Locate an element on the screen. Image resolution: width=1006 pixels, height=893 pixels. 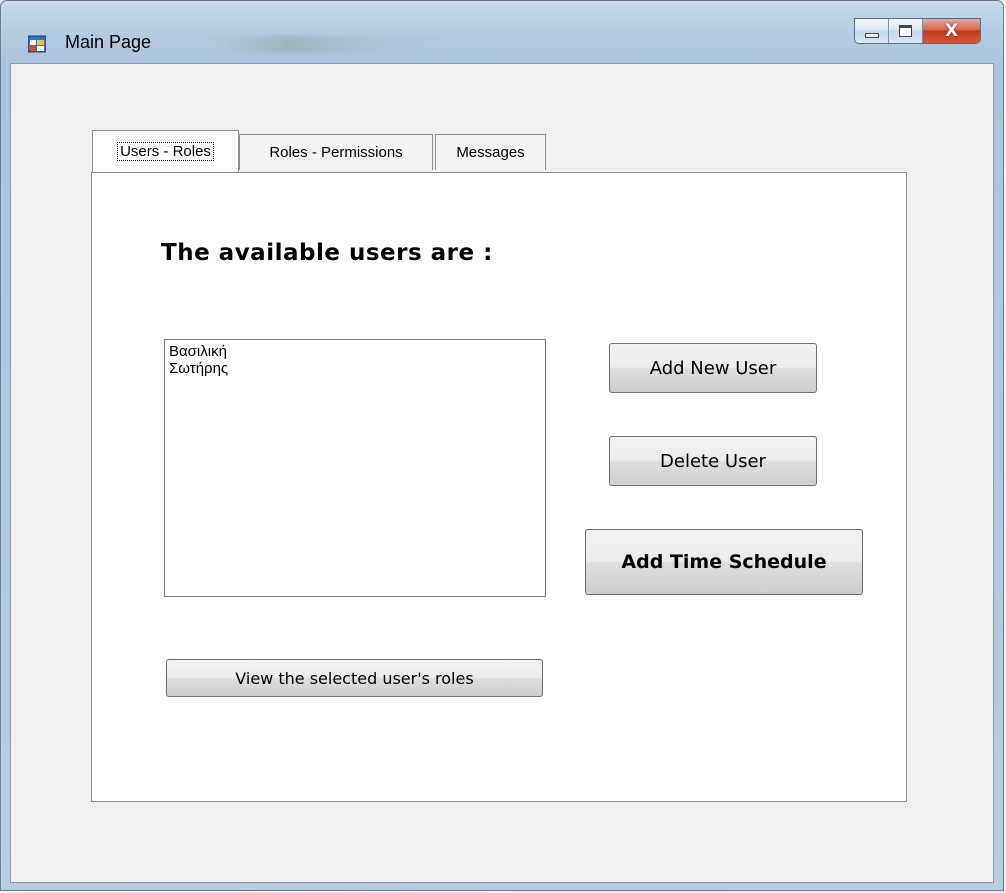
tab-roles-permissions: Roles - Permissions is located at coordinates (336, 152).